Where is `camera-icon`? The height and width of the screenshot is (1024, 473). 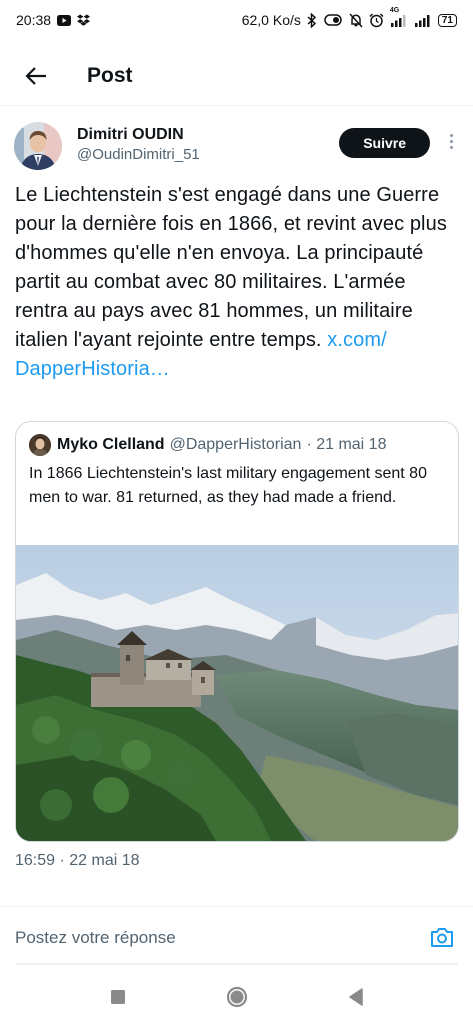
camera-icon is located at coordinates (442, 937).